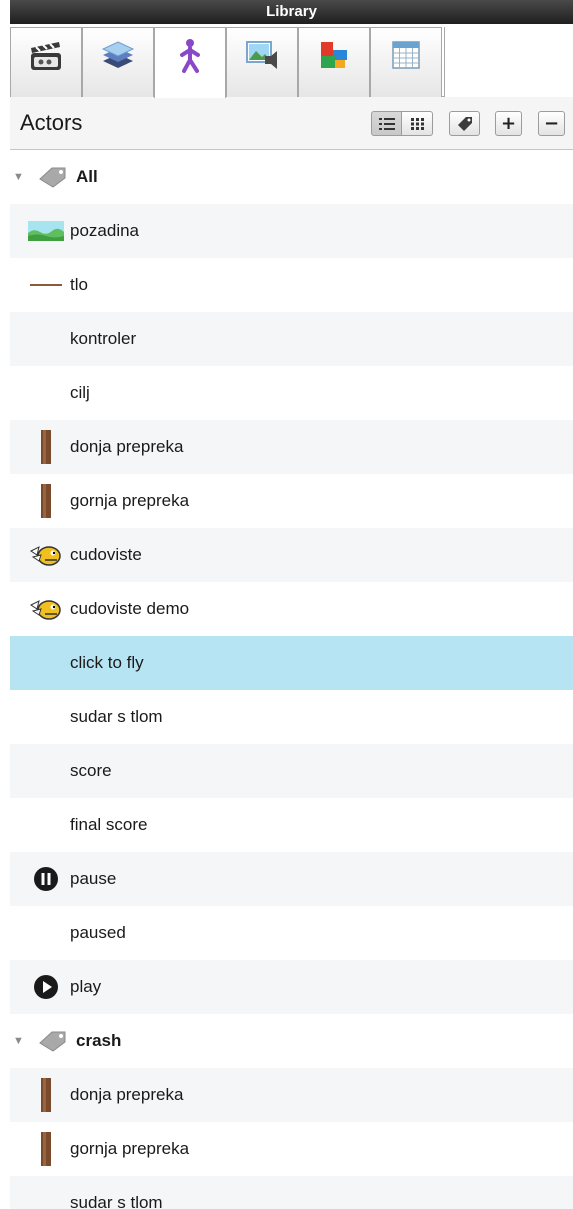 Image resolution: width=573 pixels, height=1209 pixels. What do you see at coordinates (291, 339) in the screenshot?
I see `list-item: kontroler` at bounding box center [291, 339].